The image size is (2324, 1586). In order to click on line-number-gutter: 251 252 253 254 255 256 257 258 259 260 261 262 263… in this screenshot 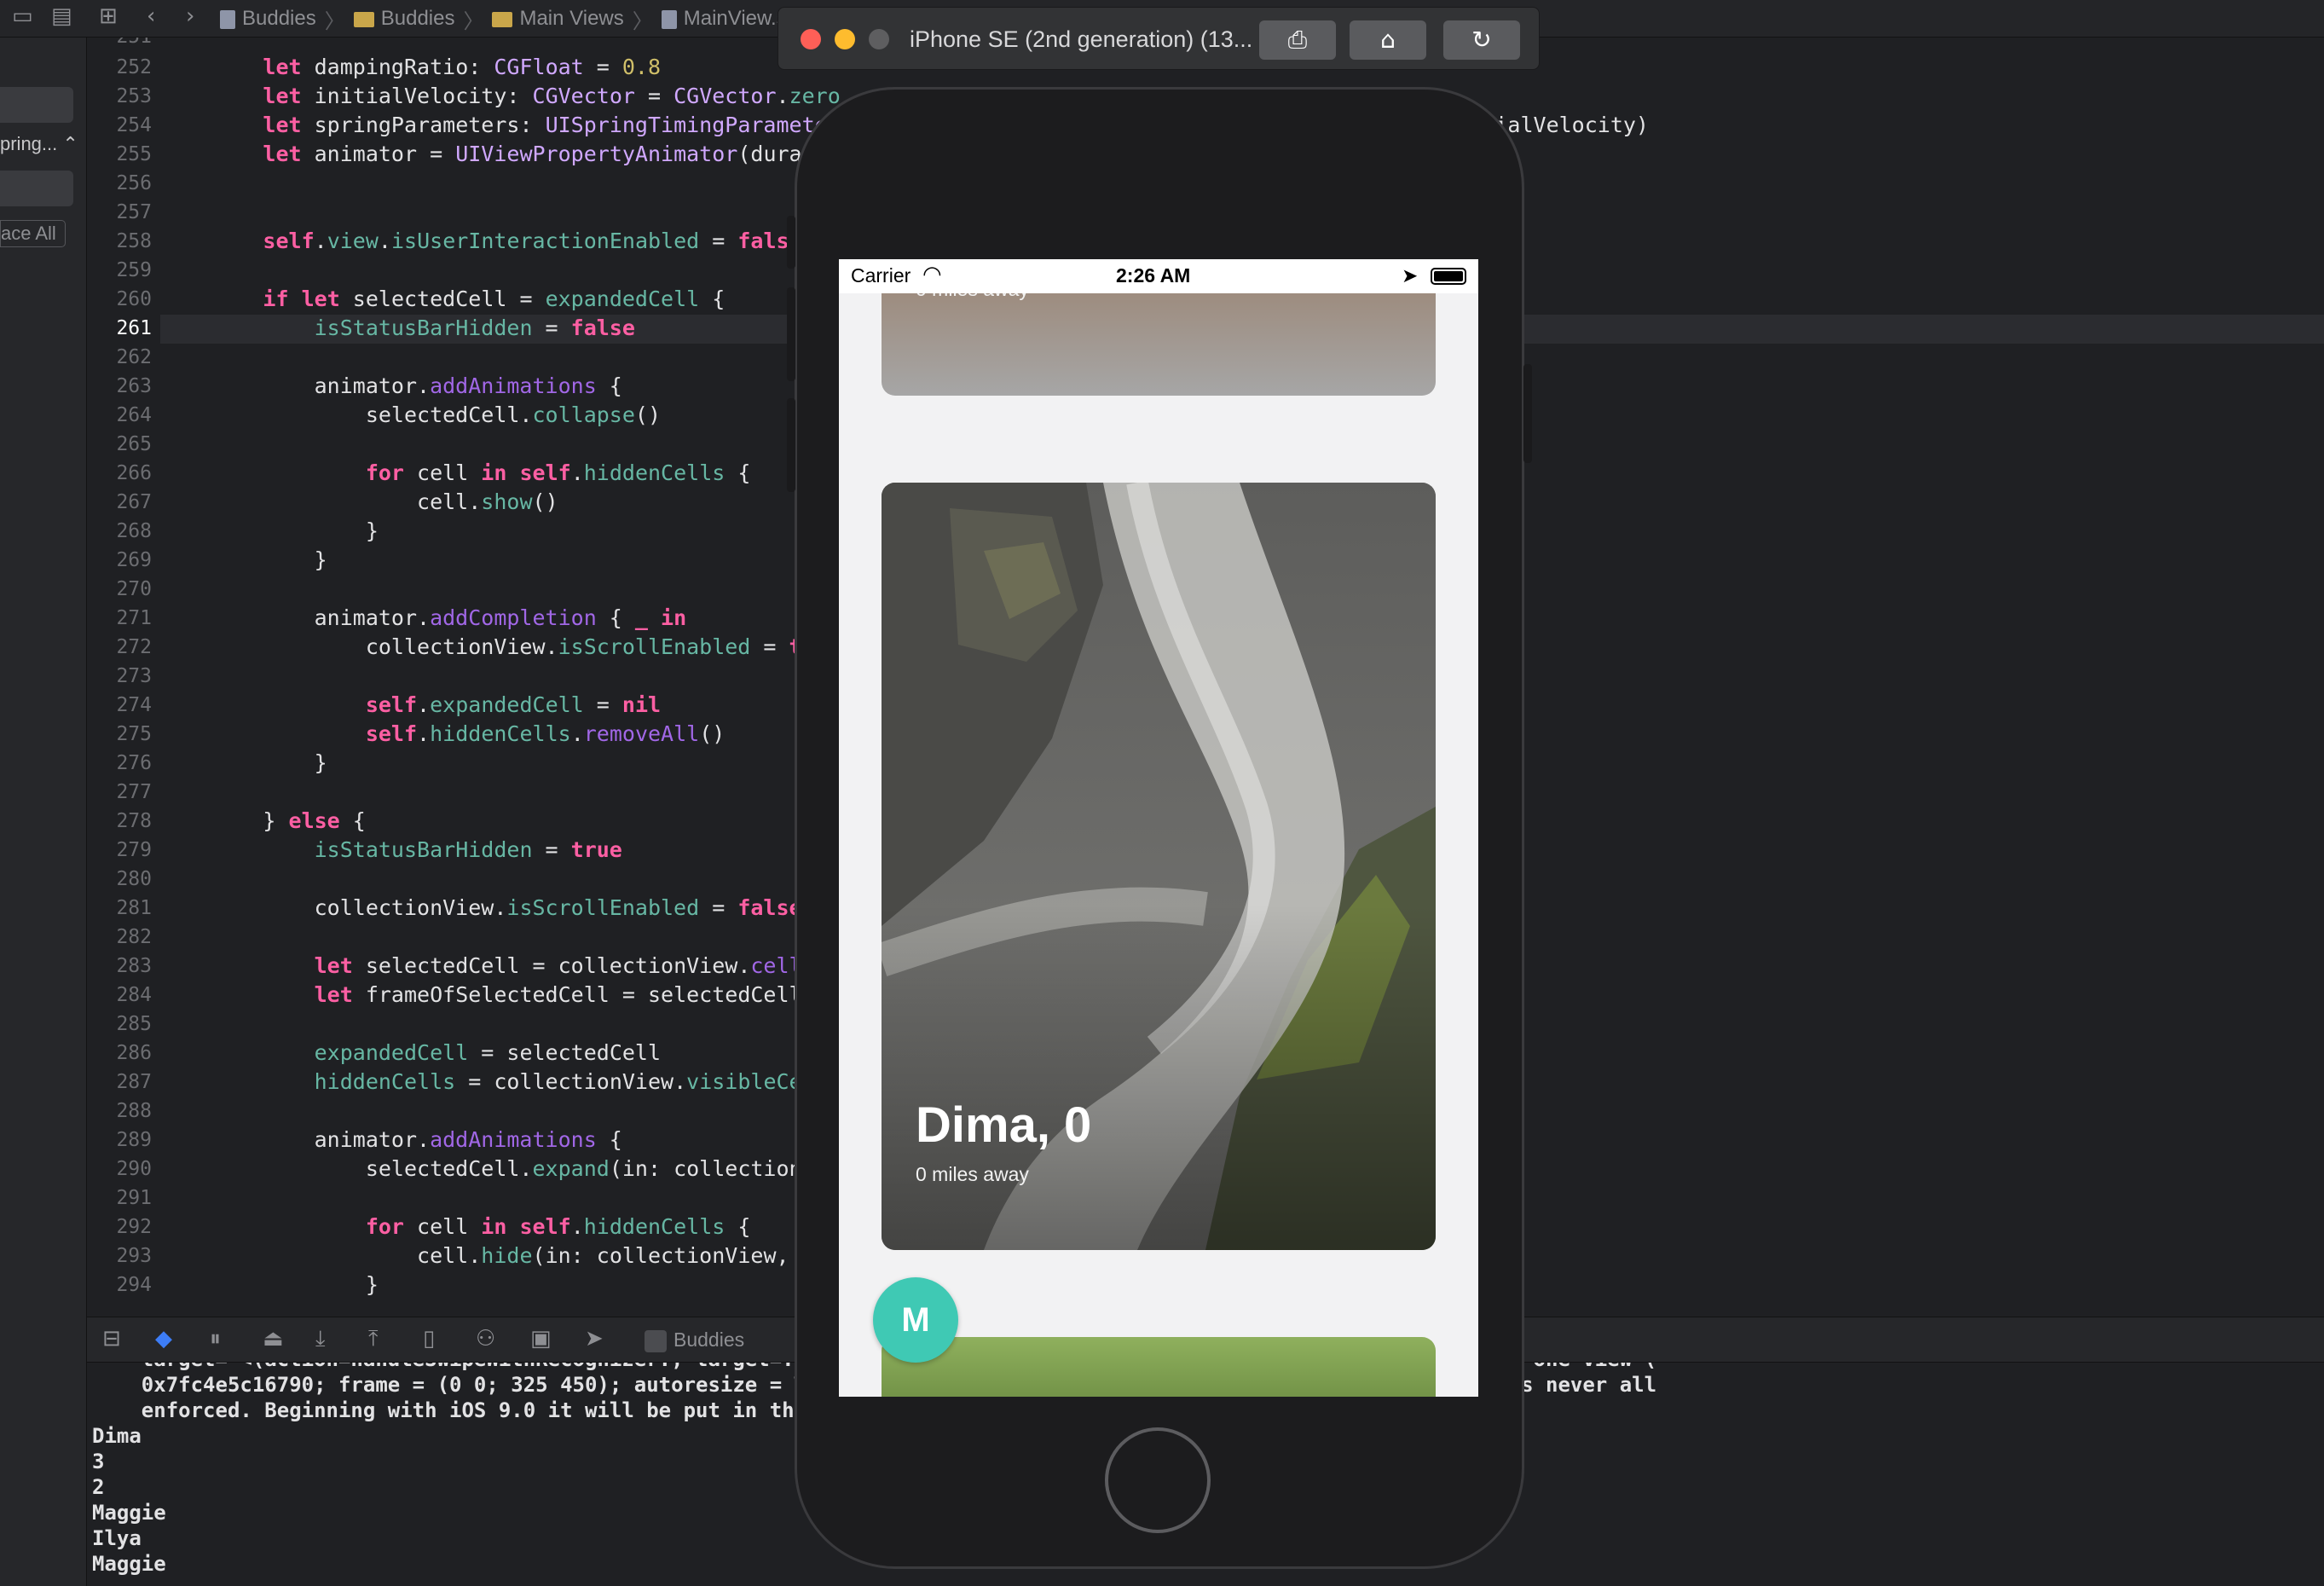, I will do `click(124, 677)`.